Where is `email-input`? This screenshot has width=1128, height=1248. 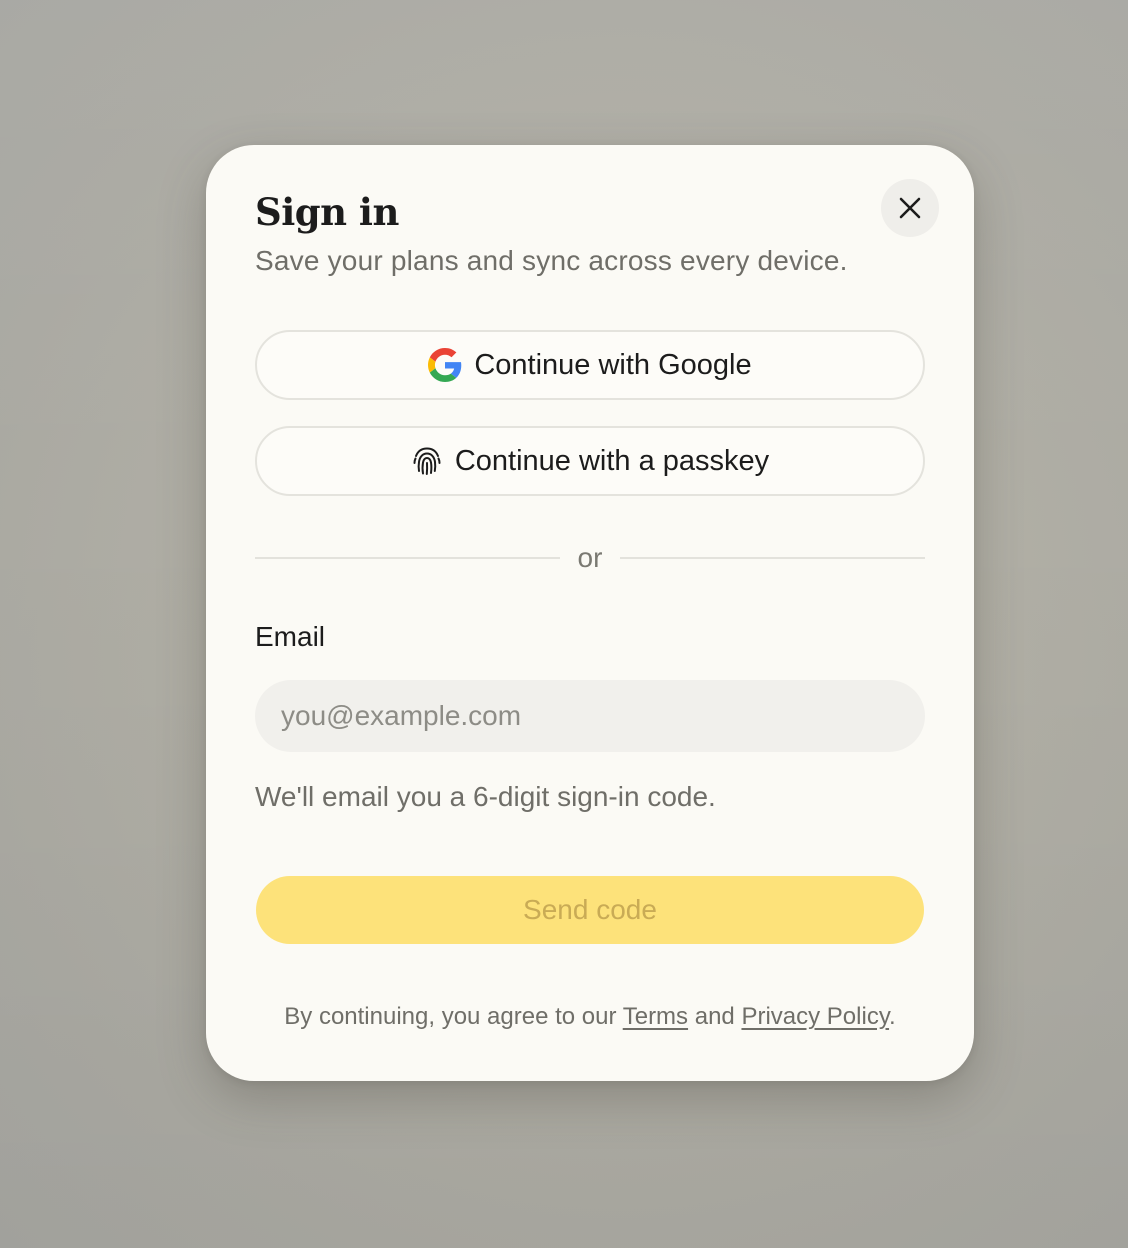 email-input is located at coordinates (590, 716).